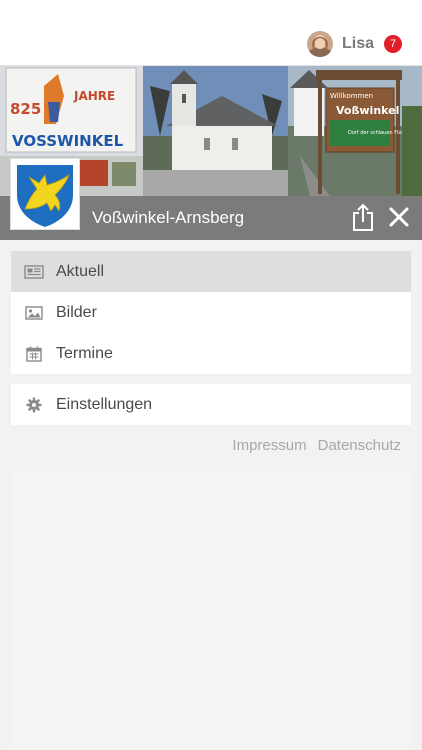  What do you see at coordinates (84, 353) in the screenshot?
I see `menu-item-label: Termine` at bounding box center [84, 353].